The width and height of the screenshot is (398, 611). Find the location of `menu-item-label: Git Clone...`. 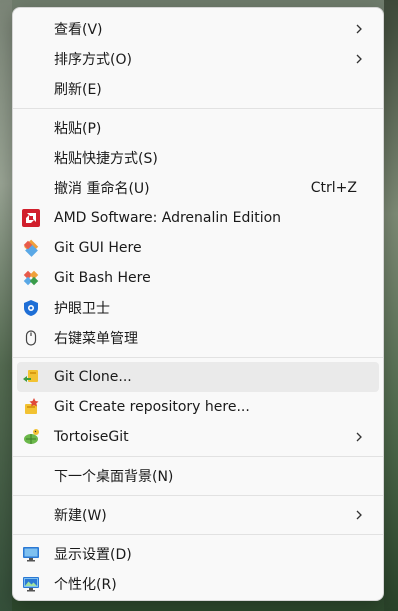

menu-item-label: Git Clone... is located at coordinates (93, 377).